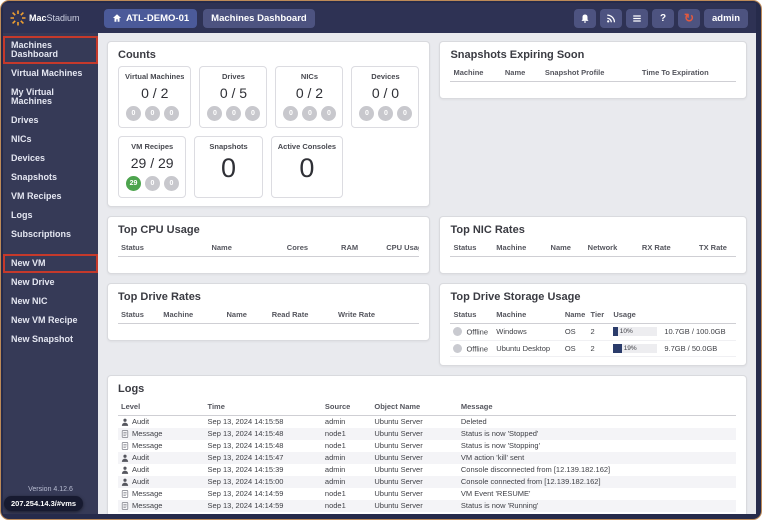 The height and width of the screenshot is (520, 762). What do you see at coordinates (137, 55) in the screenshot?
I see `counts-title: Counts` at bounding box center [137, 55].